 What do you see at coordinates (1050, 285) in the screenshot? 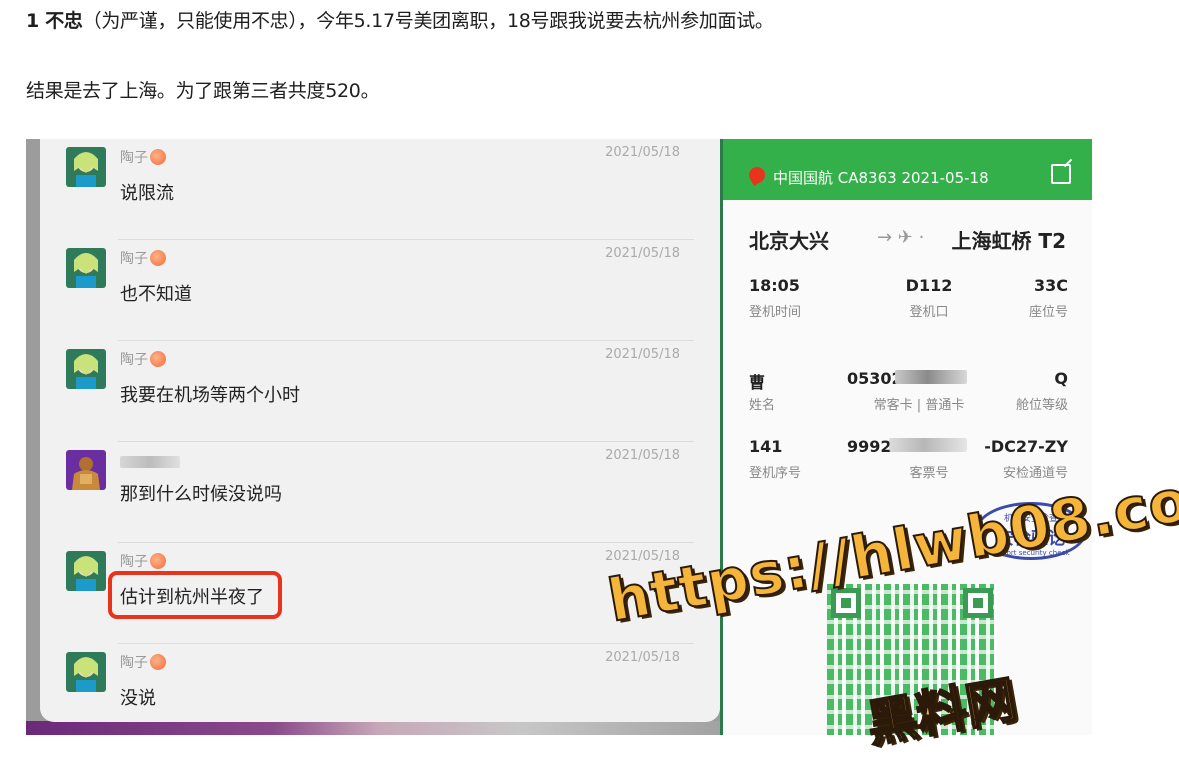
I see `seat: 33C` at bounding box center [1050, 285].